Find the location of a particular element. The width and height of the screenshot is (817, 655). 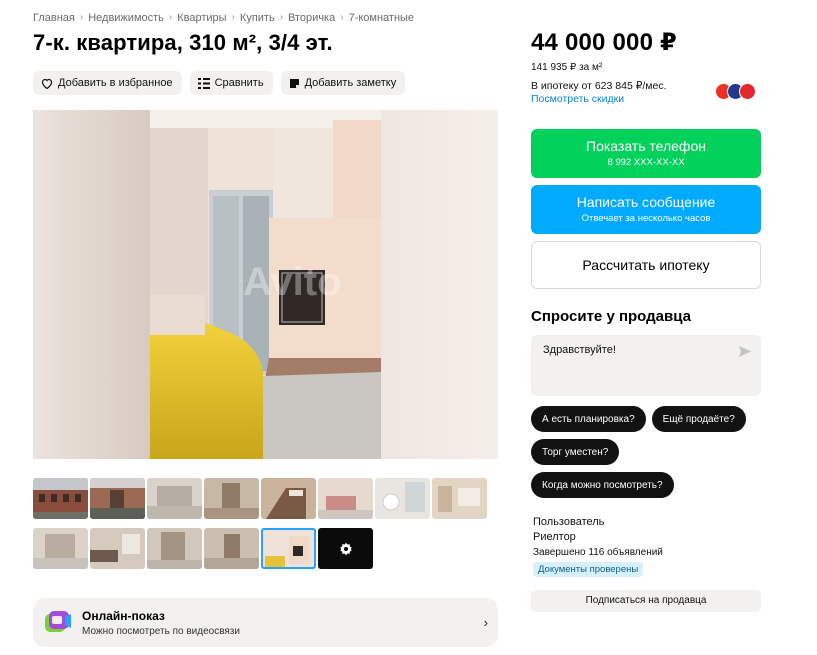

svg-text: Avito is located at coordinates (292, 282).